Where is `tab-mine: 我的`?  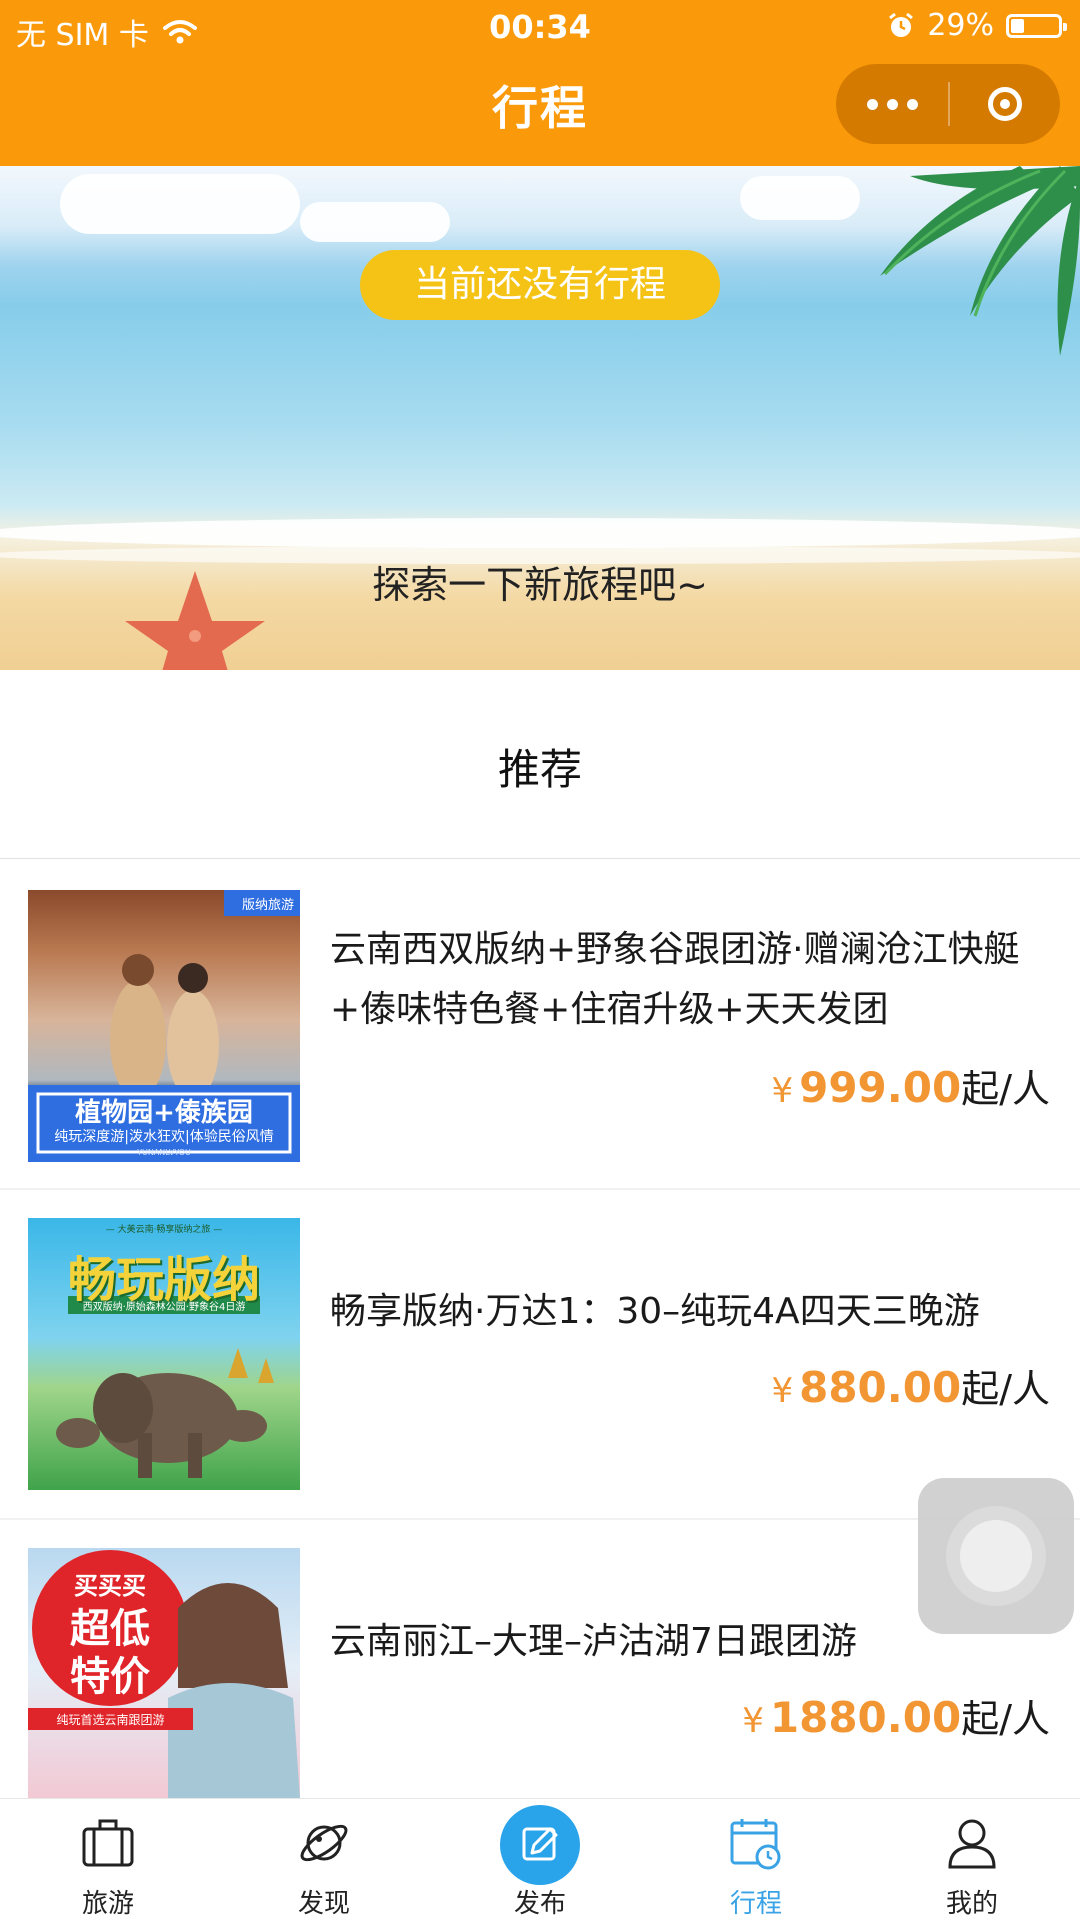 tab-mine: 我的 is located at coordinates (972, 1860).